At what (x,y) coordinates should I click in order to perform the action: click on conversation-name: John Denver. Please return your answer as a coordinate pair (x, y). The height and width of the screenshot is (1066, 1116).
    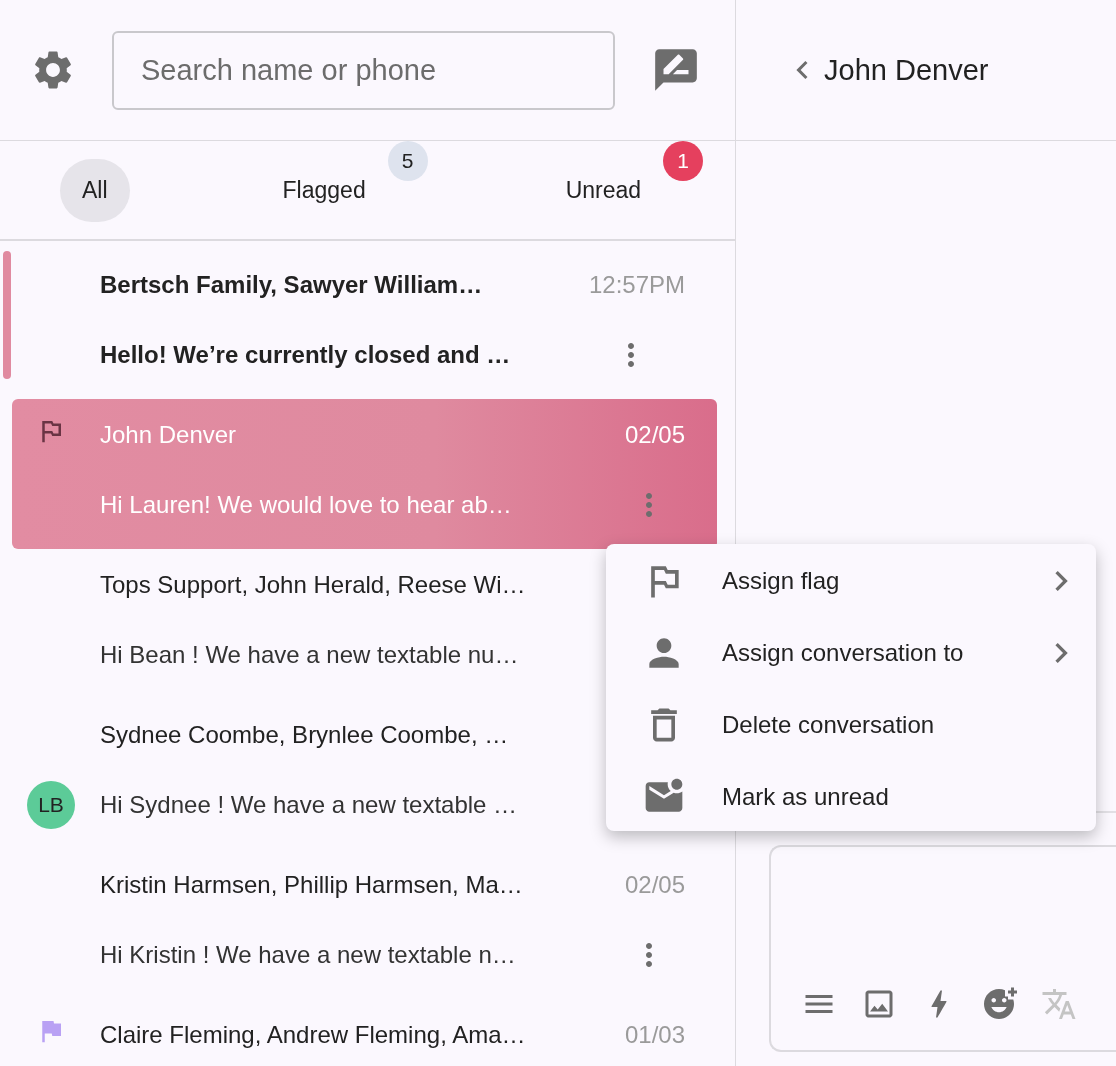
    Looking at the image, I should click on (168, 435).